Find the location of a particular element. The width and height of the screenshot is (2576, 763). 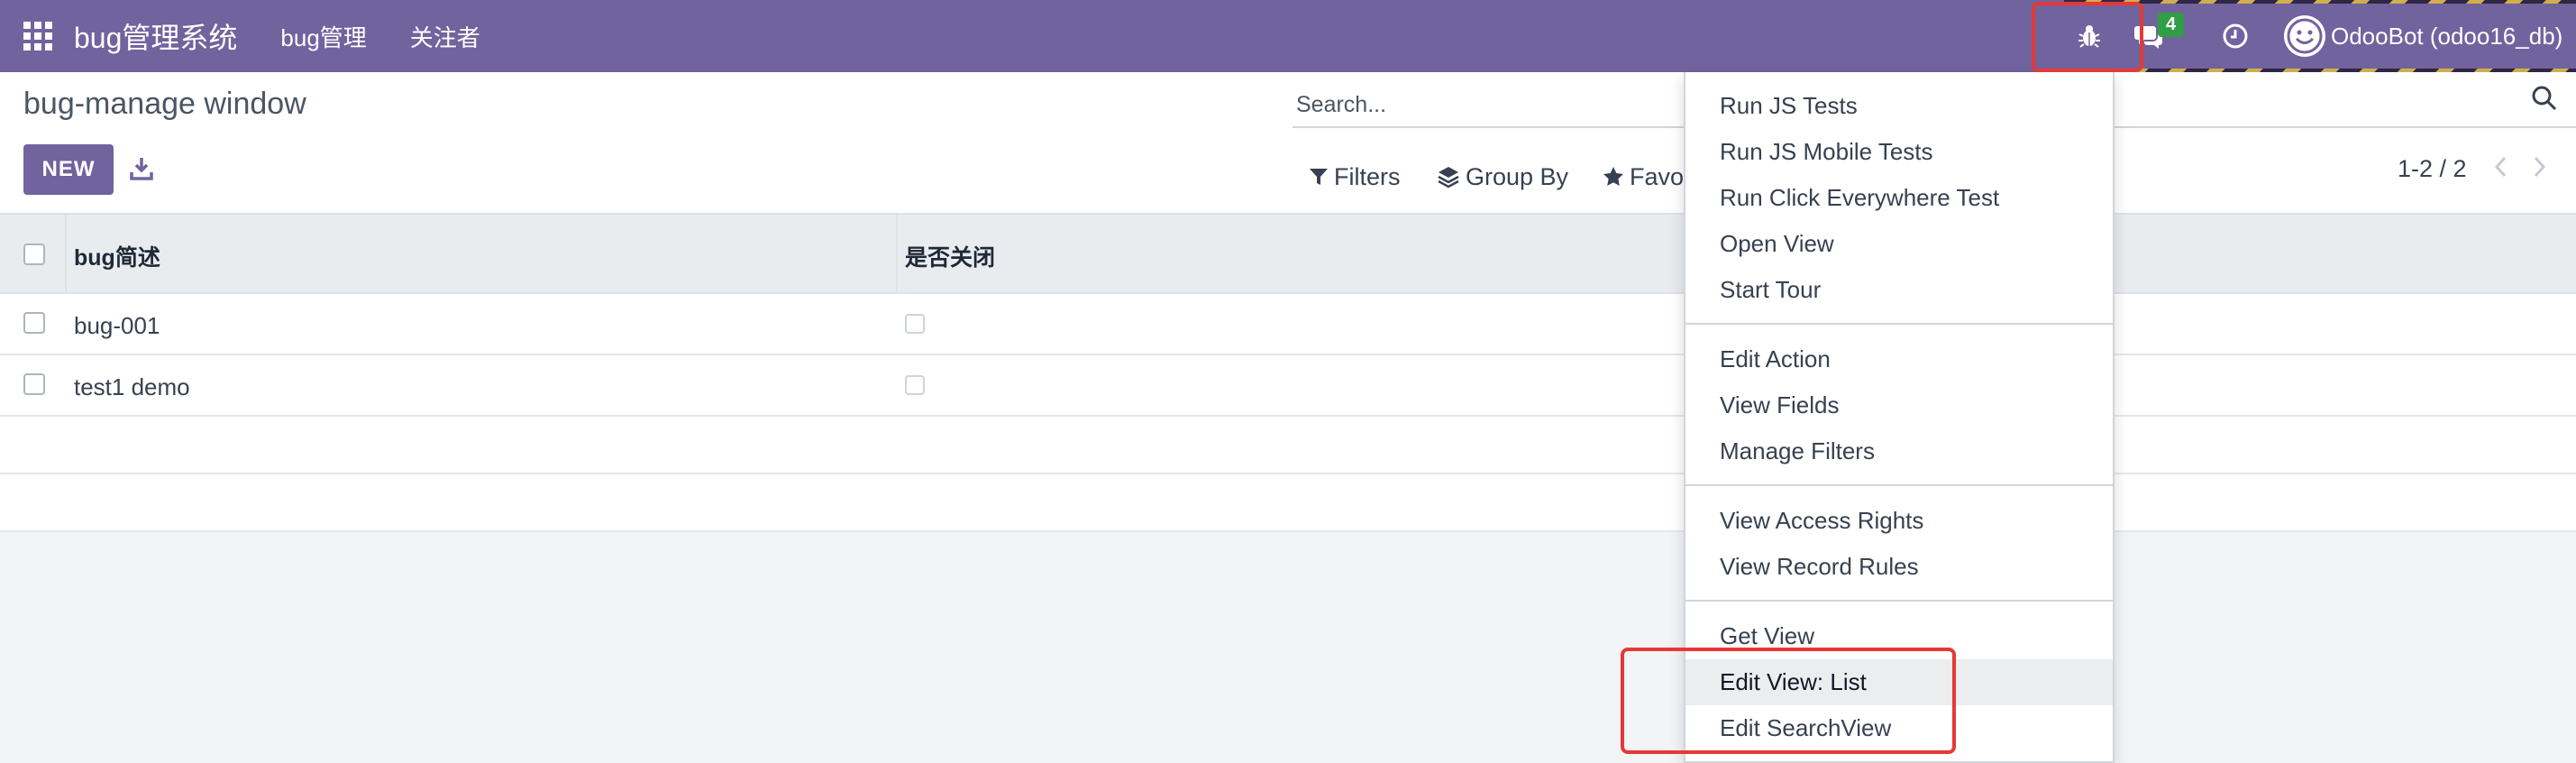

filters-button: Filters is located at coordinates (1355, 177).